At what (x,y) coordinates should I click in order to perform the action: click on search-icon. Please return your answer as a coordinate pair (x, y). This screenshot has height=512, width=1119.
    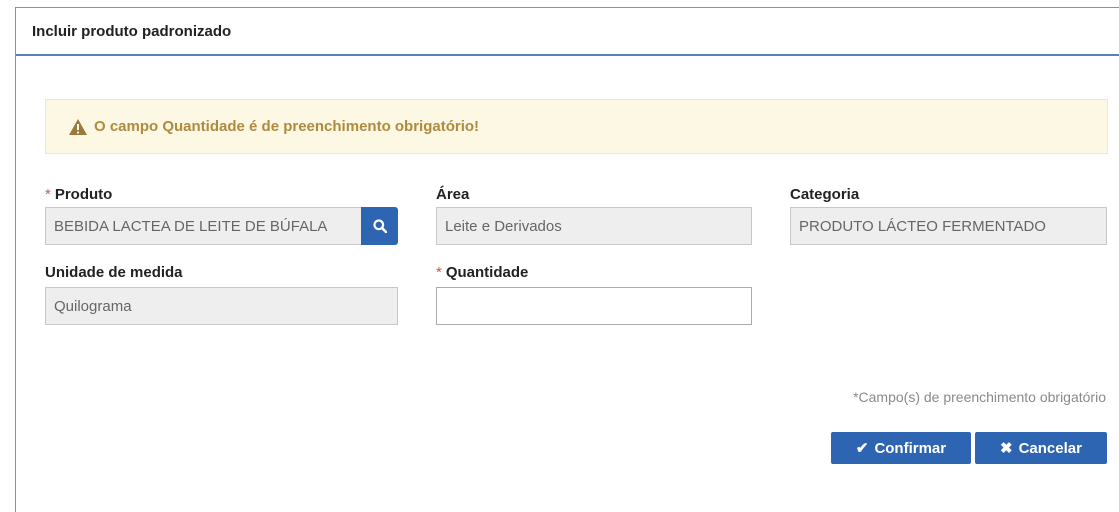
    Looking at the image, I should click on (379, 226).